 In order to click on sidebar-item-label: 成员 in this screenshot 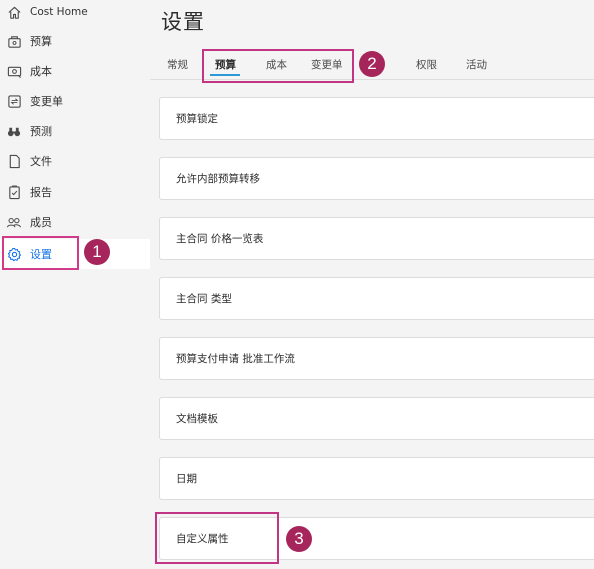, I will do `click(41, 222)`.